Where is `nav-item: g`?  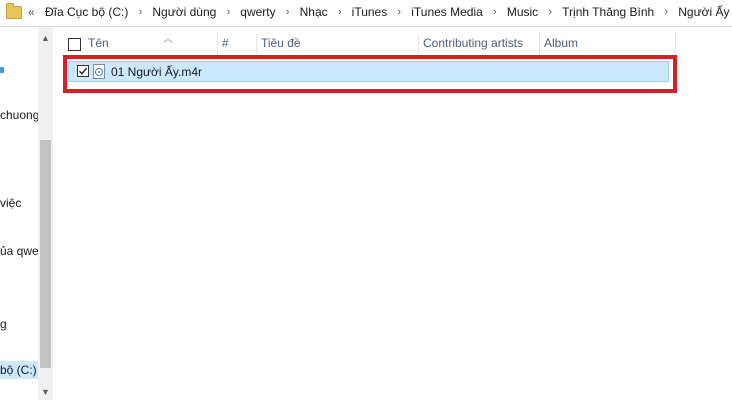 nav-item: g is located at coordinates (3, 324).